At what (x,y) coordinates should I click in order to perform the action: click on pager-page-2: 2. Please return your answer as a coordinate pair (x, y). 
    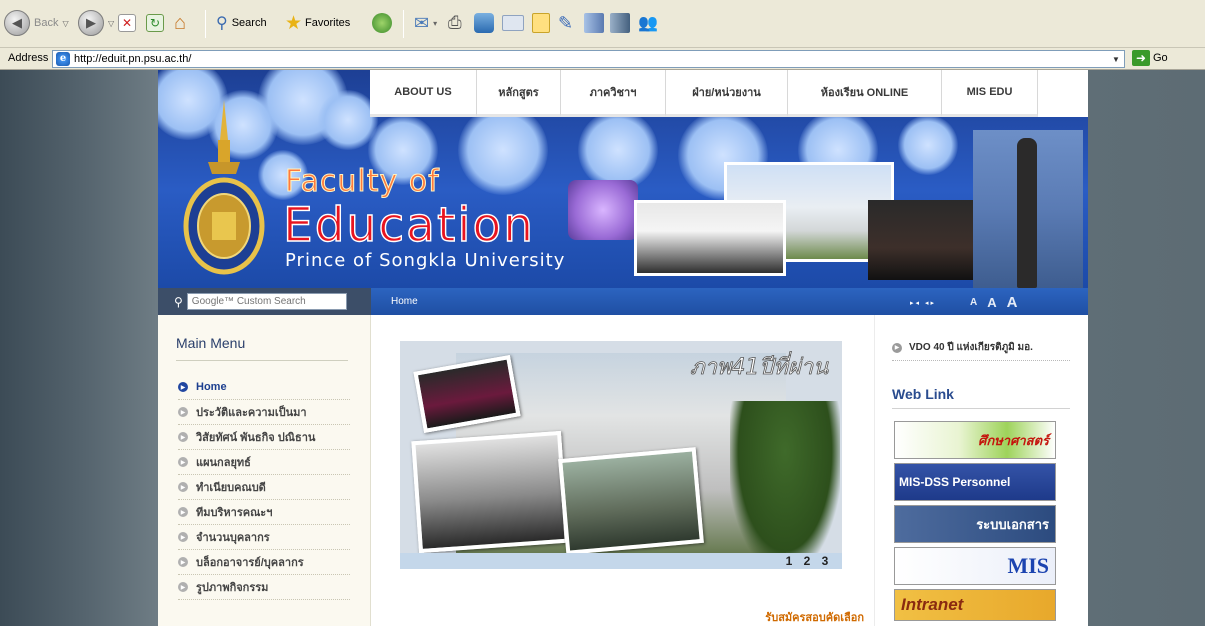
    Looking at the image, I should click on (807, 561).